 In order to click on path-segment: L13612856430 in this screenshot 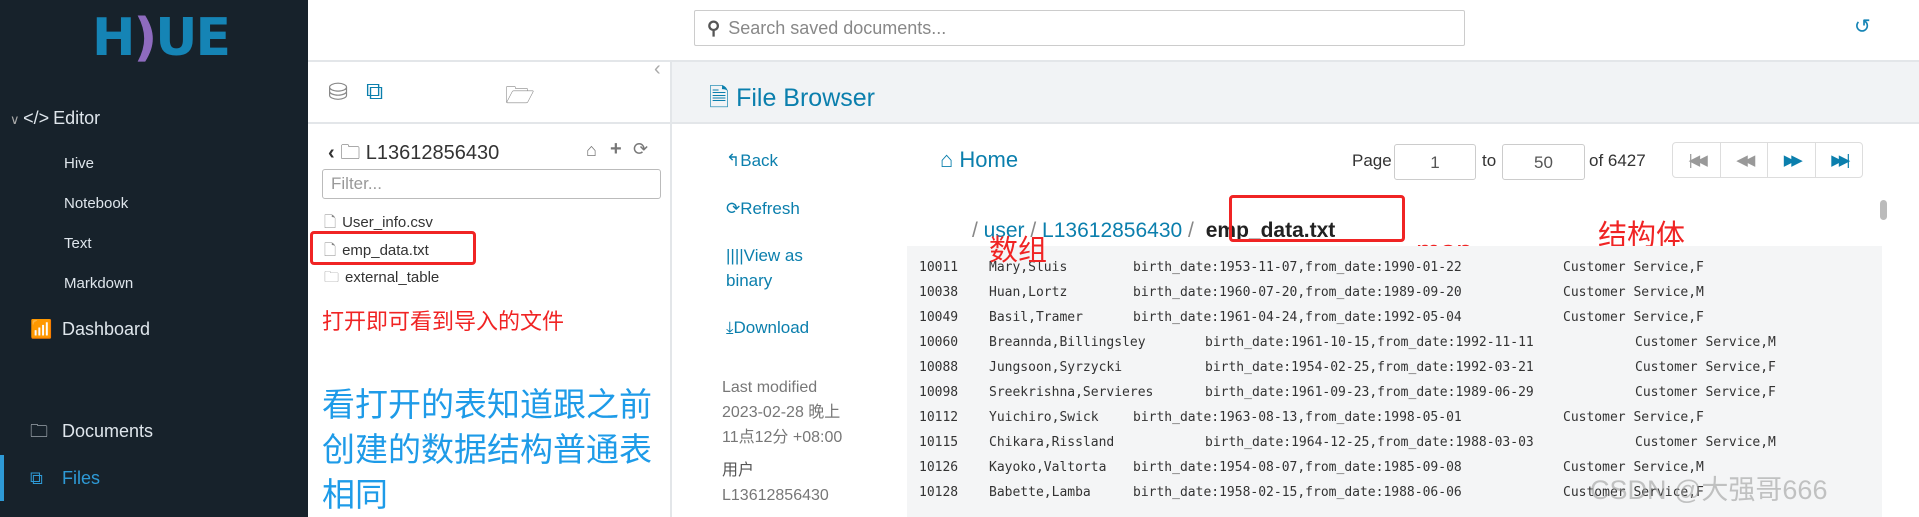, I will do `click(1112, 230)`.